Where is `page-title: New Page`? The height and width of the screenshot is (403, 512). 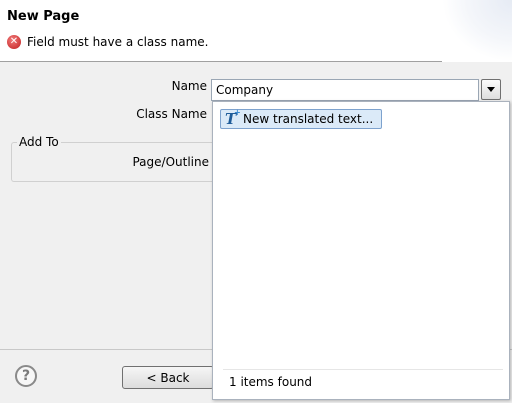 page-title: New Page is located at coordinates (43, 16).